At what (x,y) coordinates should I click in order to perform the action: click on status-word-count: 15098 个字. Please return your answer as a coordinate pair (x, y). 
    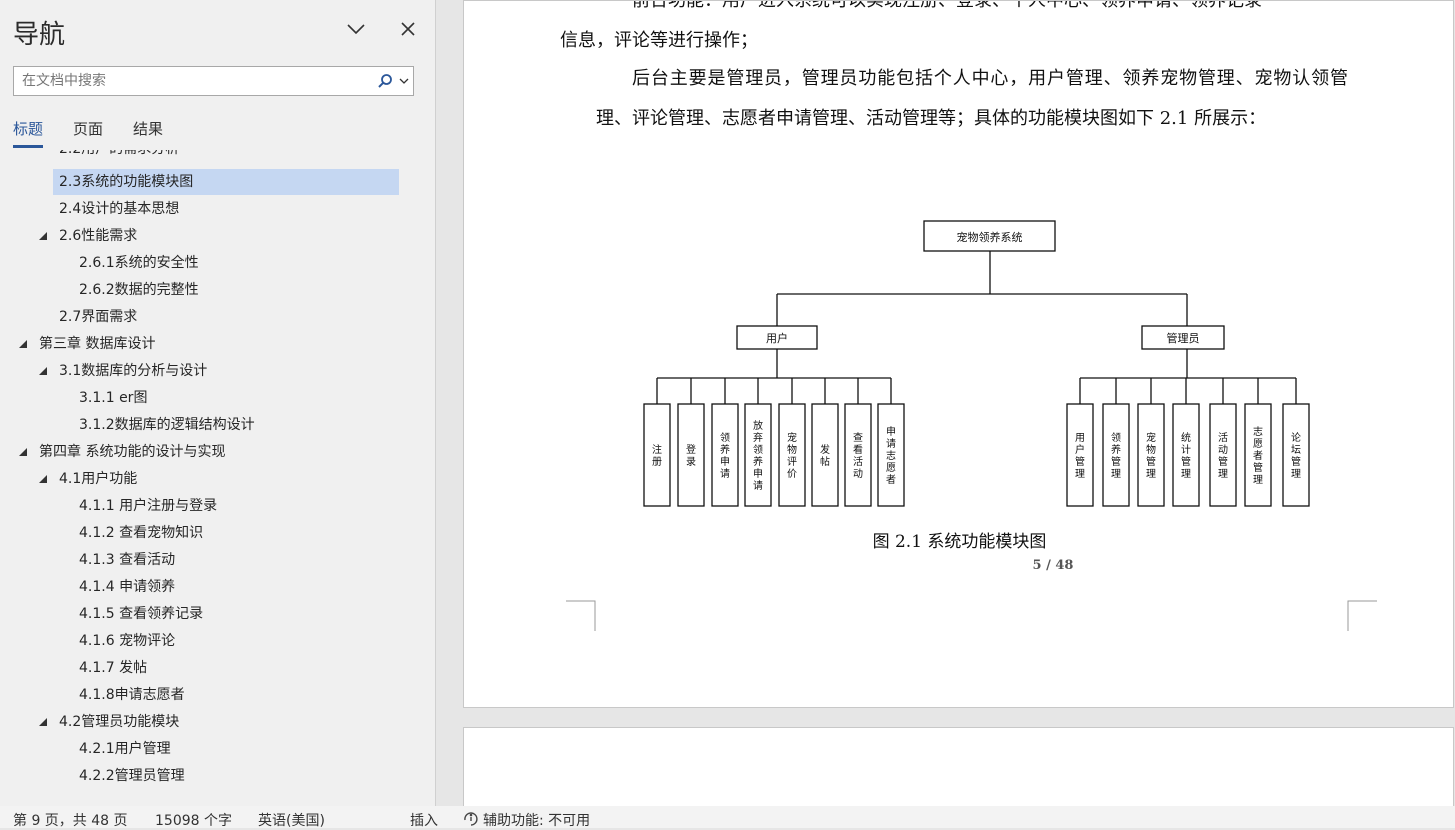
    Looking at the image, I should click on (193, 820).